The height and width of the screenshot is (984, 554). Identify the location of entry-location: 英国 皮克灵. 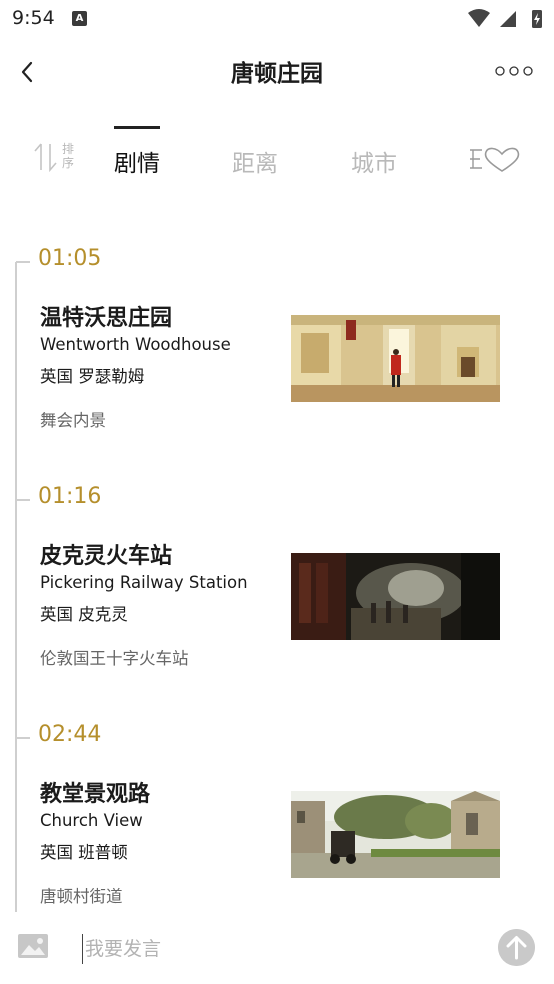
(84, 614).